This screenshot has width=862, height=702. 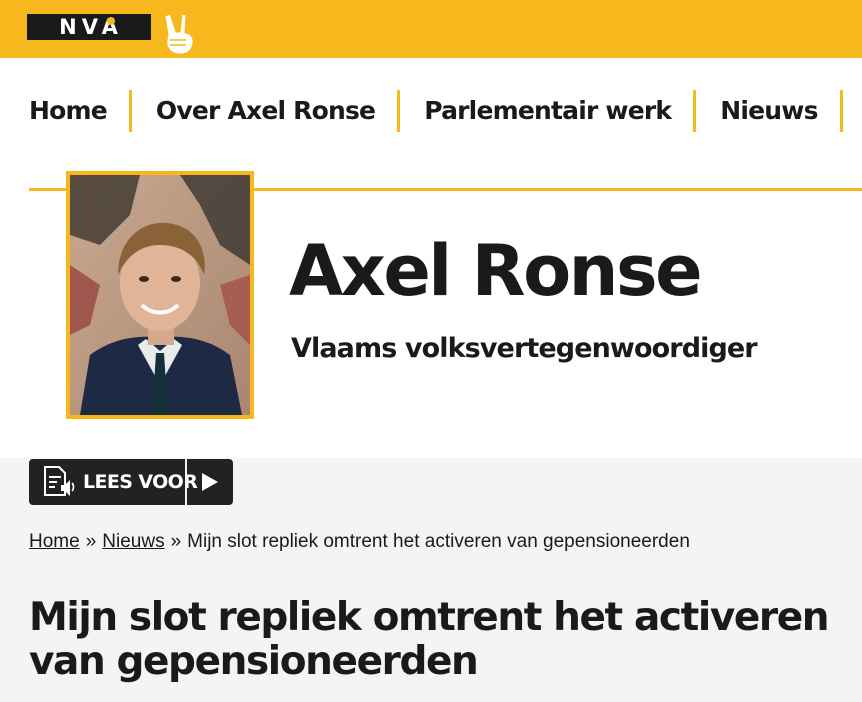 What do you see at coordinates (548, 111) in the screenshot?
I see `nav-item-parlementair-werk: Parlementair werk` at bounding box center [548, 111].